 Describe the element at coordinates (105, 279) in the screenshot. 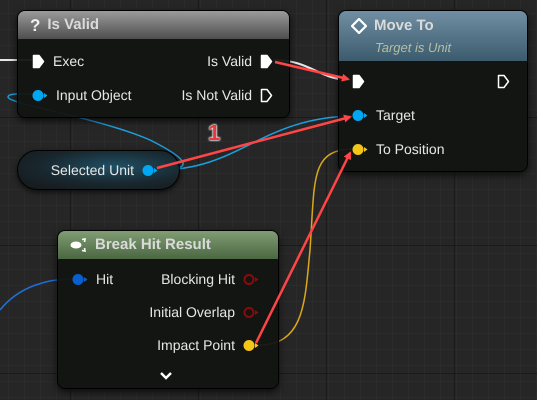

I see `pin-label: Hit` at that location.